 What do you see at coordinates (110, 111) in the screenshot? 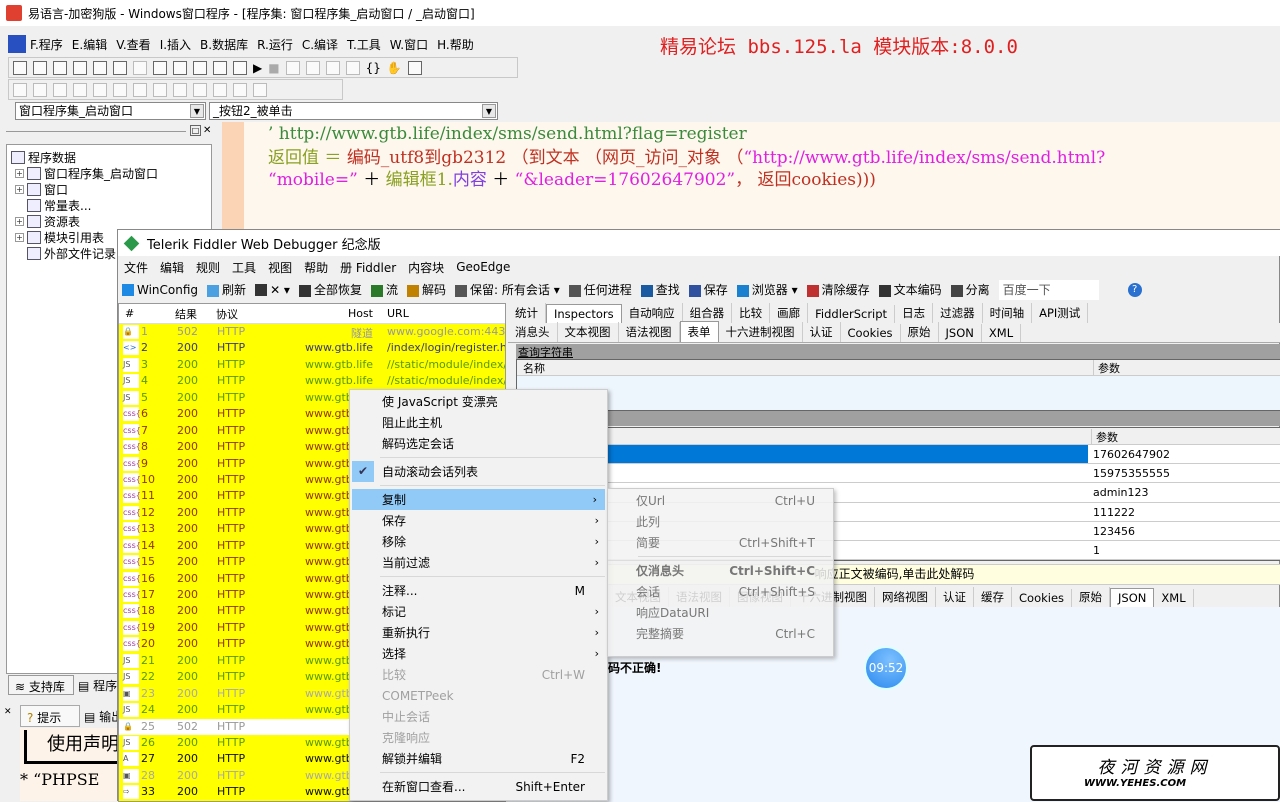
I see `class-combo: 窗口程序集_启动窗口 ▼` at bounding box center [110, 111].